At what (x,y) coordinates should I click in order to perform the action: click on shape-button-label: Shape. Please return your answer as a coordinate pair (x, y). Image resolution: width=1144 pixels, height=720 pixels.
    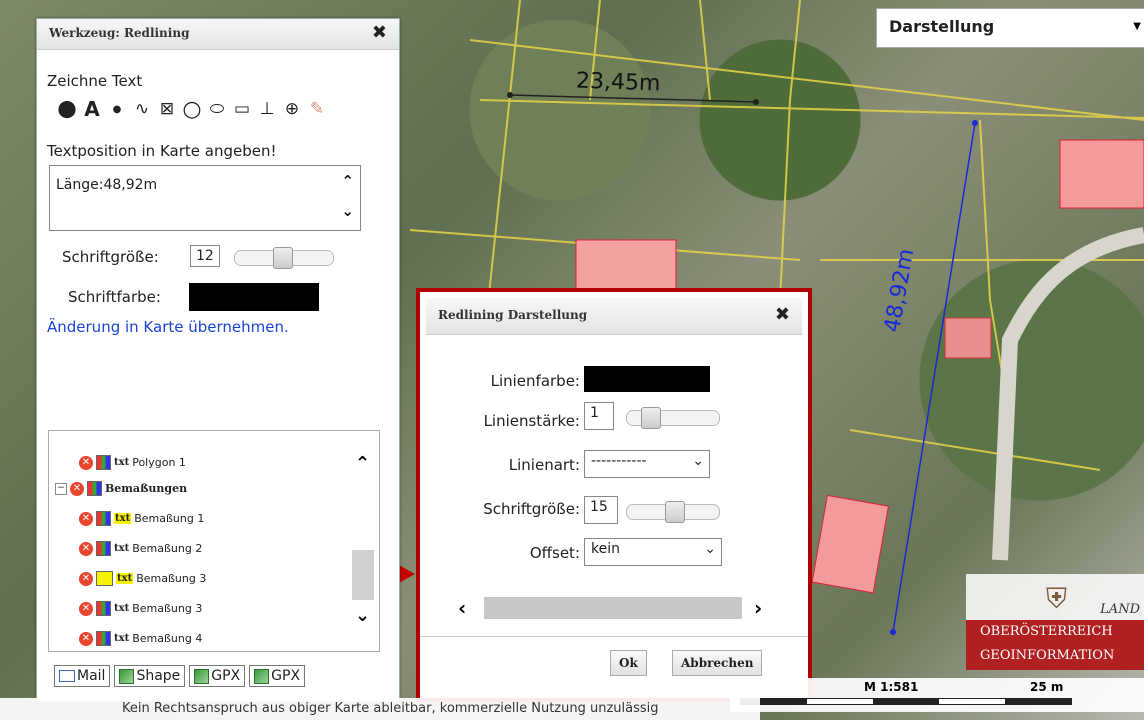
    Looking at the image, I should click on (158, 676).